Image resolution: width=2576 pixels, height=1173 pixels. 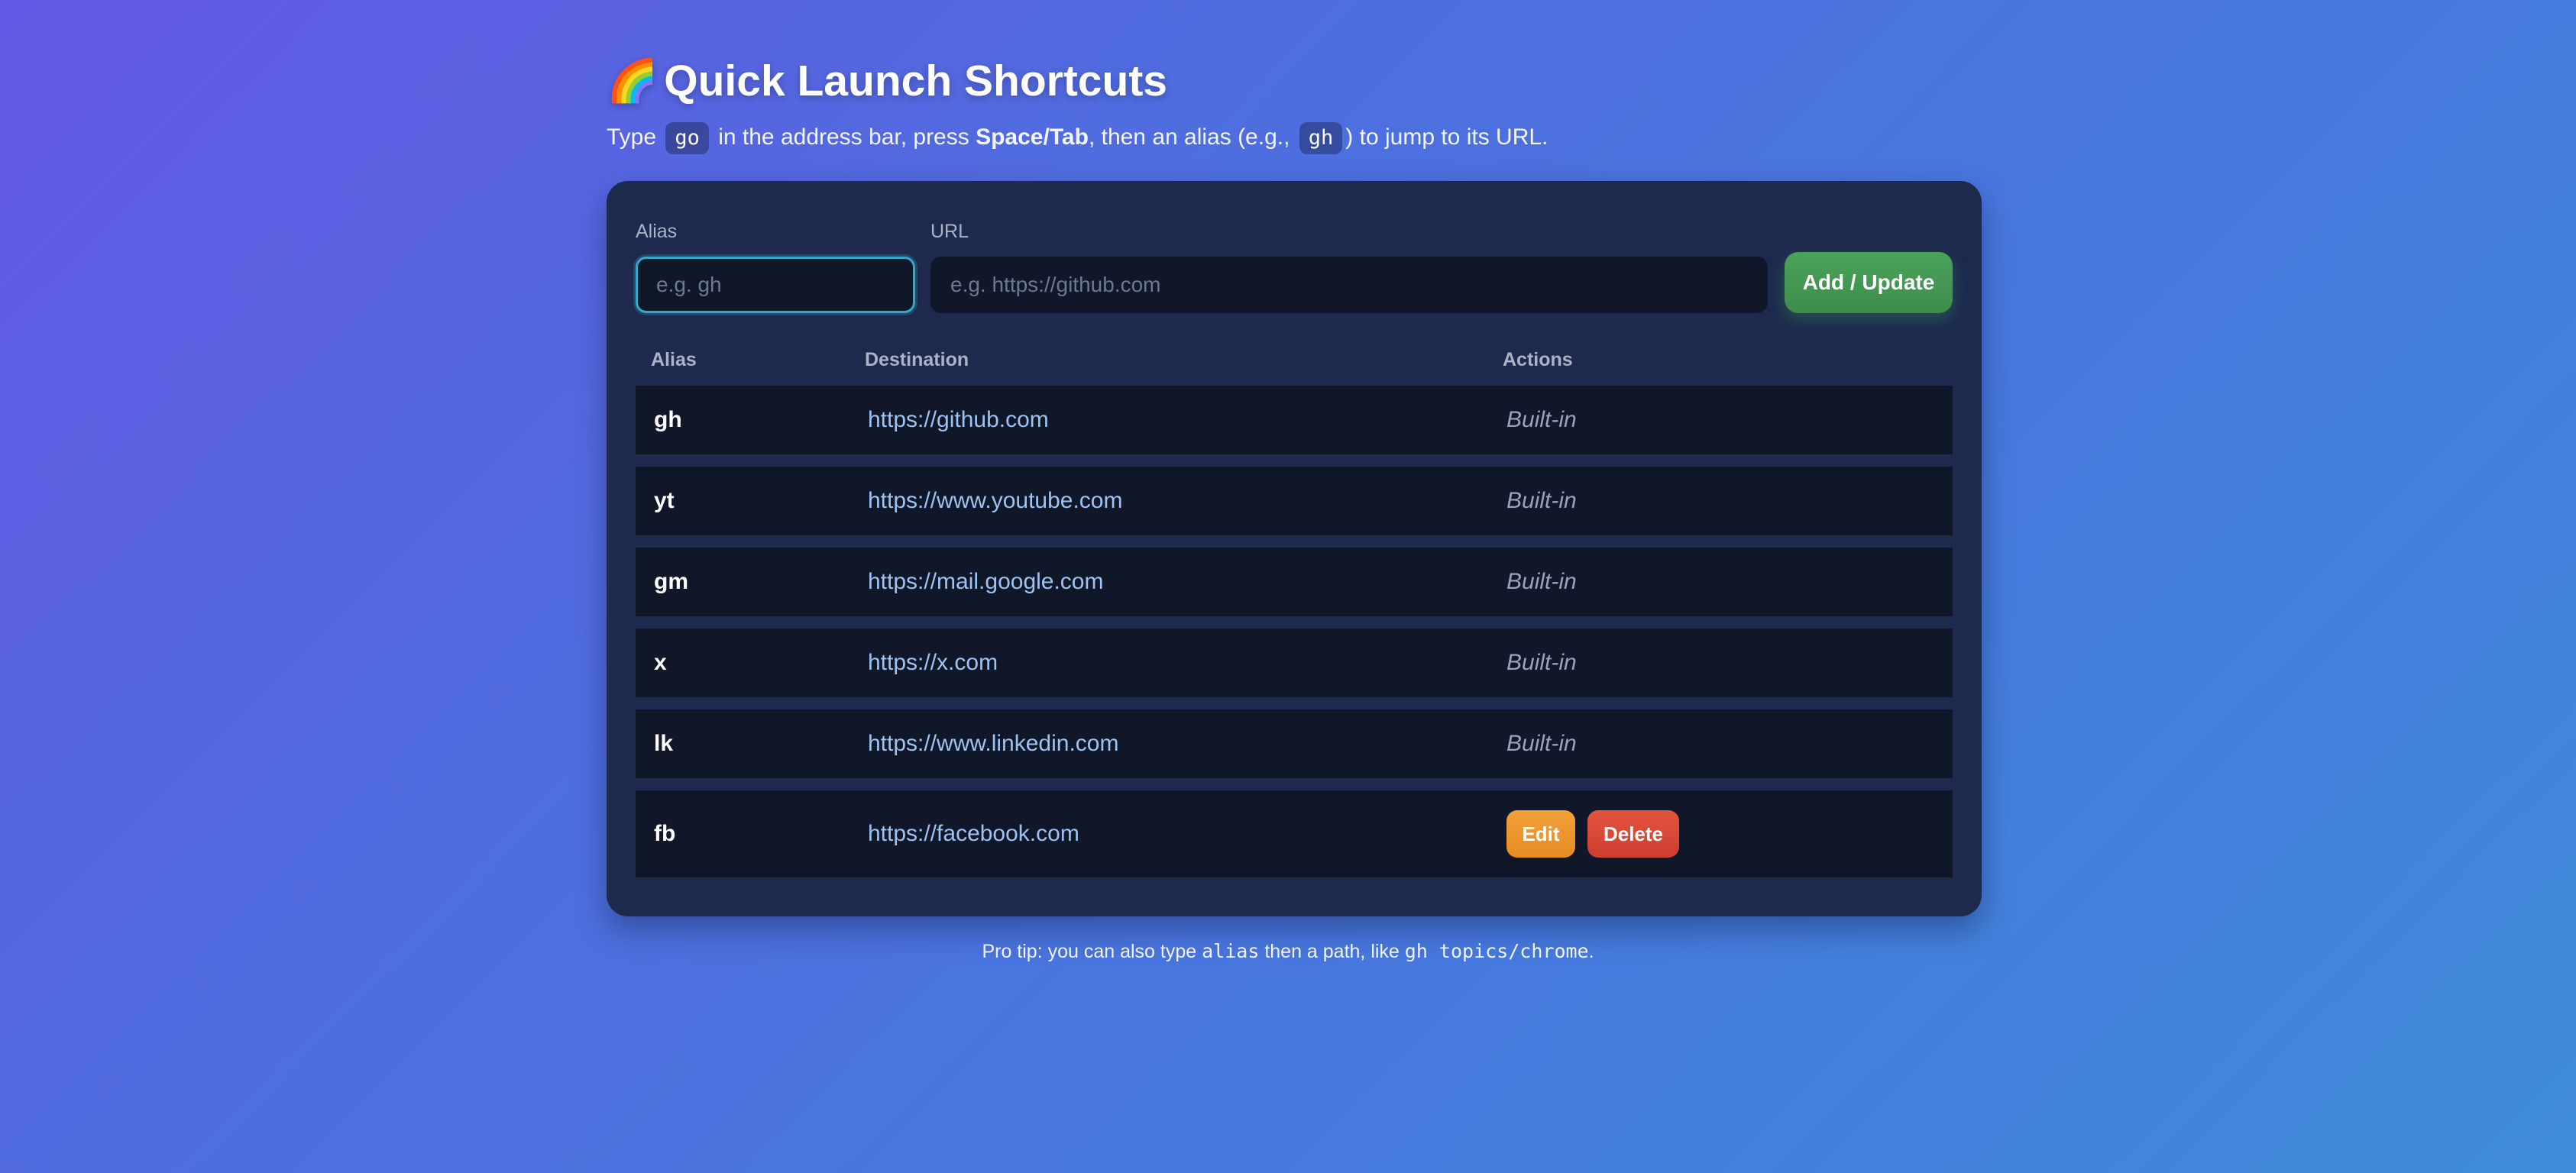 What do you see at coordinates (973, 834) in the screenshot?
I see `row-destination-link: https://facebook.com` at bounding box center [973, 834].